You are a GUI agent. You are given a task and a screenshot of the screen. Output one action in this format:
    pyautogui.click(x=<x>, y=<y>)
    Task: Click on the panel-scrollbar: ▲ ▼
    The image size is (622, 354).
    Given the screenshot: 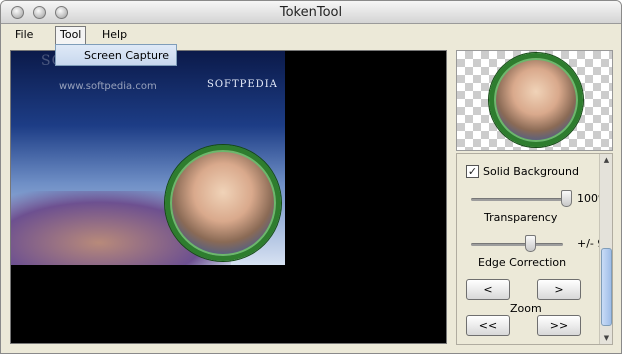 What is the action you would take?
    pyautogui.click(x=605, y=249)
    